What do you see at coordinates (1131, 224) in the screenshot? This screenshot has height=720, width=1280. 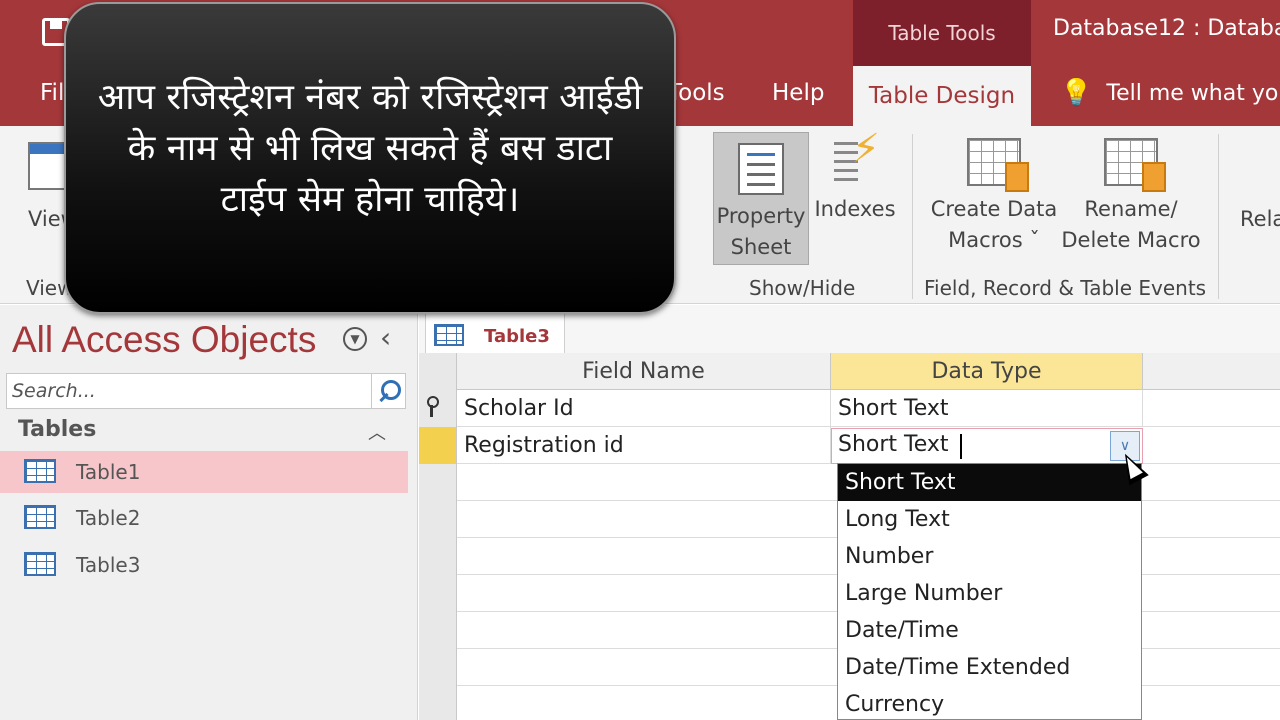 I see `rename-delete-macro-label: Rename/ Delete Macro` at bounding box center [1131, 224].